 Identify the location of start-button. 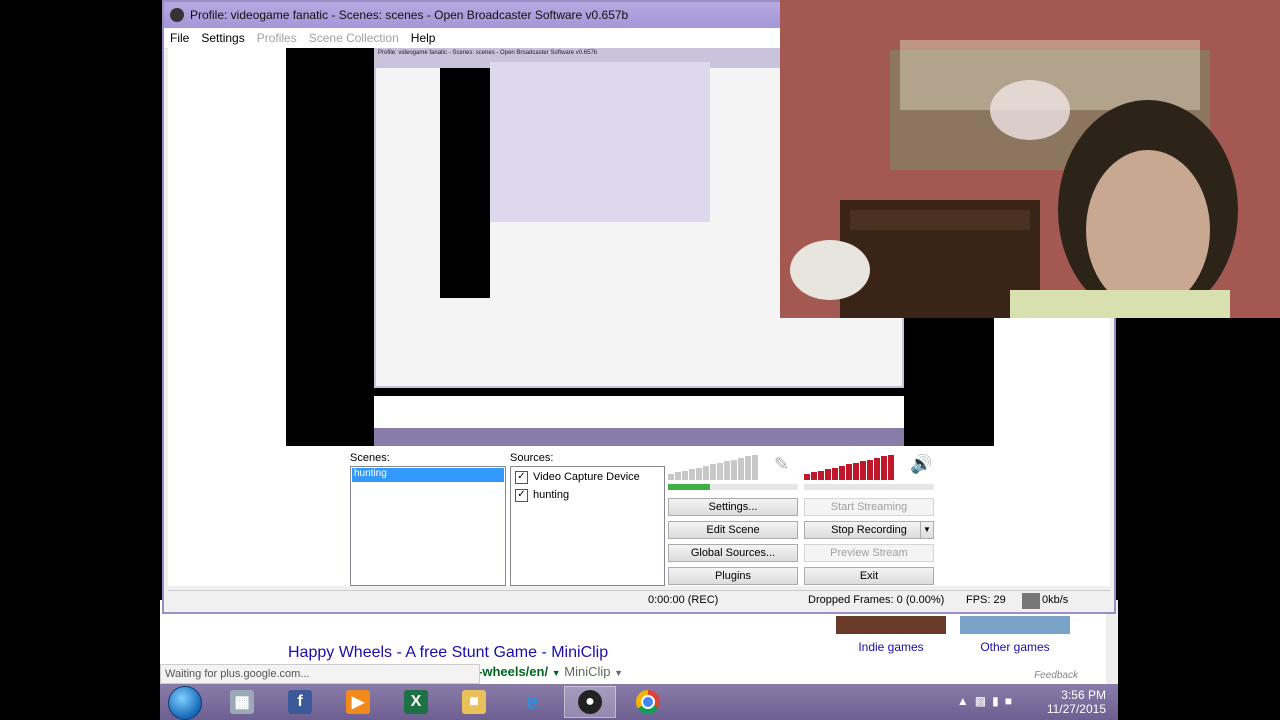
(185, 703).